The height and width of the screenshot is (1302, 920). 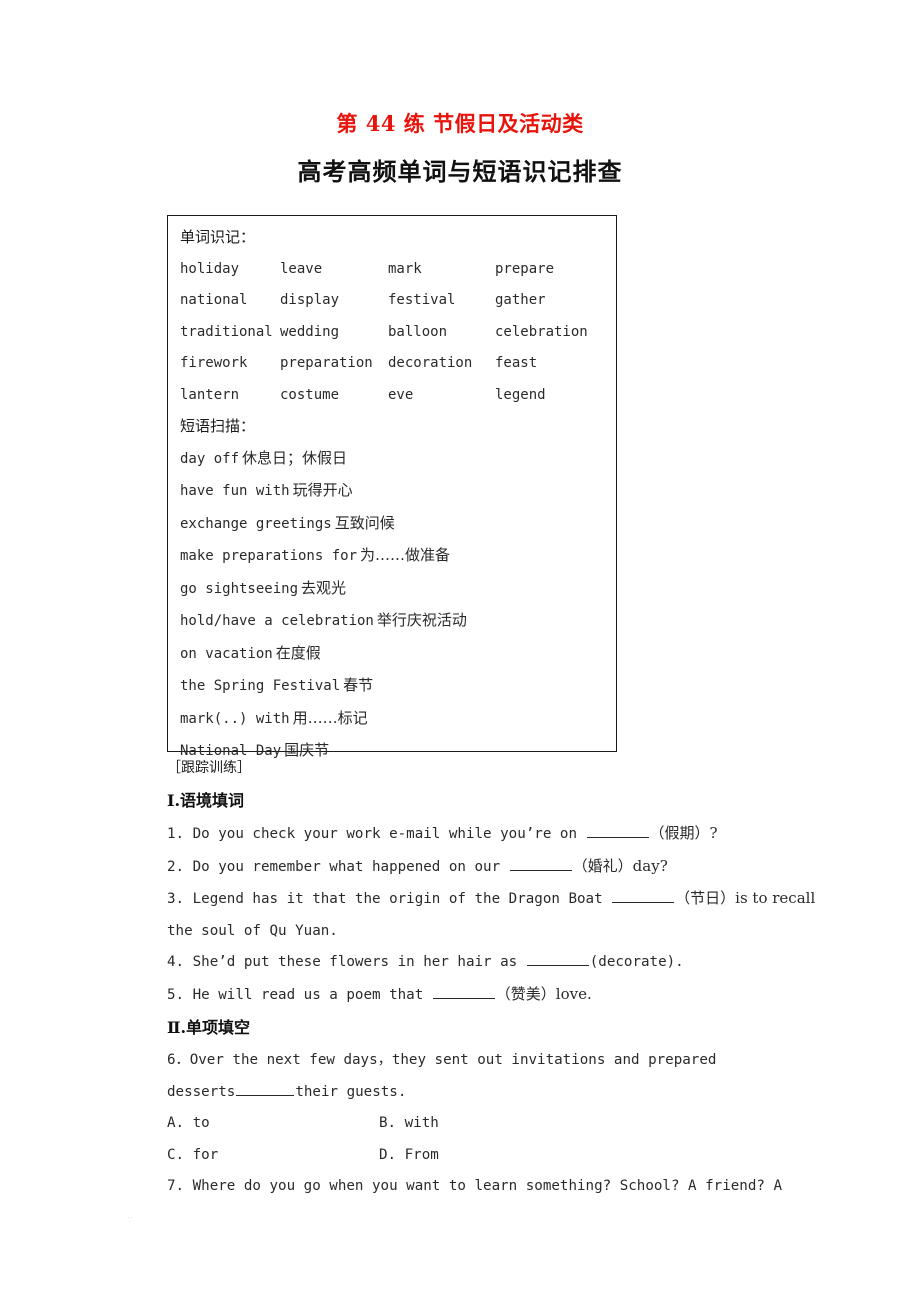 What do you see at coordinates (218, 426) in the screenshot?
I see `phrases-label: 短语扫描：` at bounding box center [218, 426].